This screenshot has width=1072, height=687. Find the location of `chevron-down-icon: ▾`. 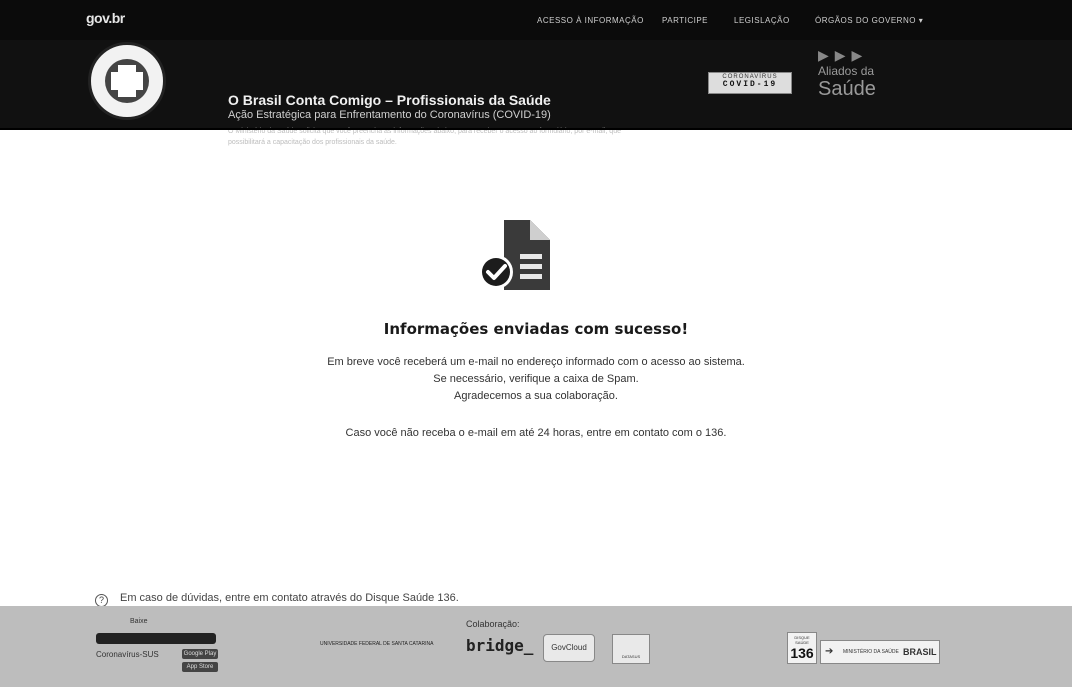

chevron-down-icon: ▾ is located at coordinates (921, 20).